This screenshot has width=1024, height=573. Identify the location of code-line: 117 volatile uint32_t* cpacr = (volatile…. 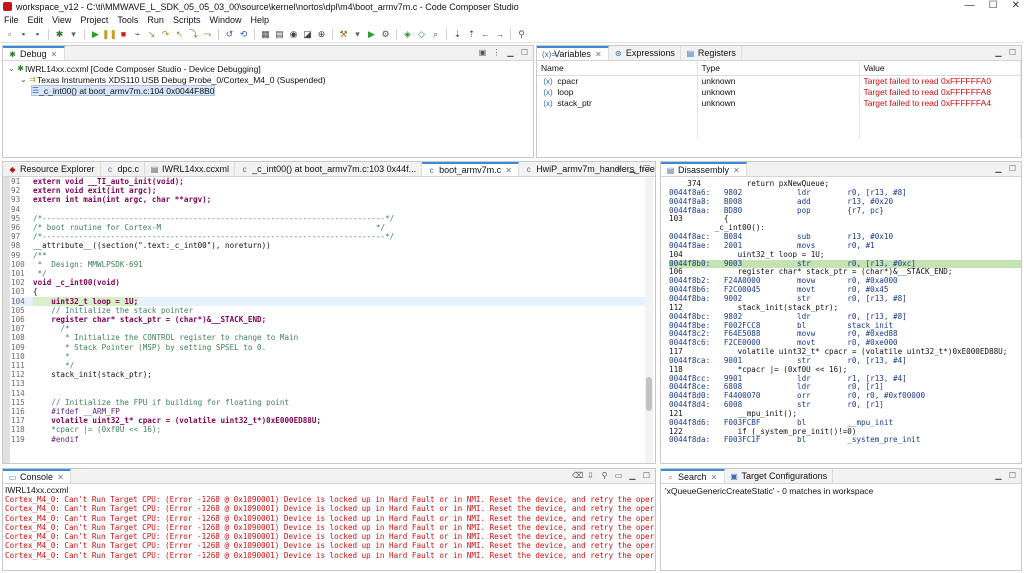
(328, 420).